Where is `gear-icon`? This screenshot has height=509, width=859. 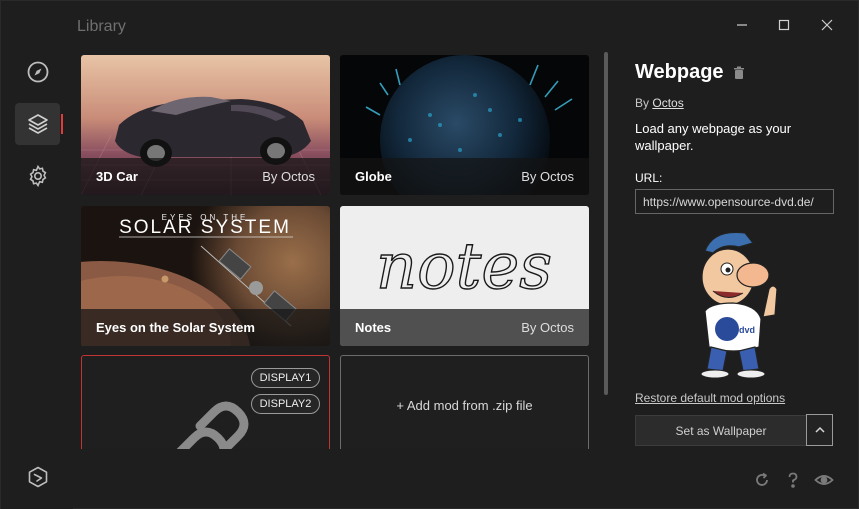 gear-icon is located at coordinates (37, 176).